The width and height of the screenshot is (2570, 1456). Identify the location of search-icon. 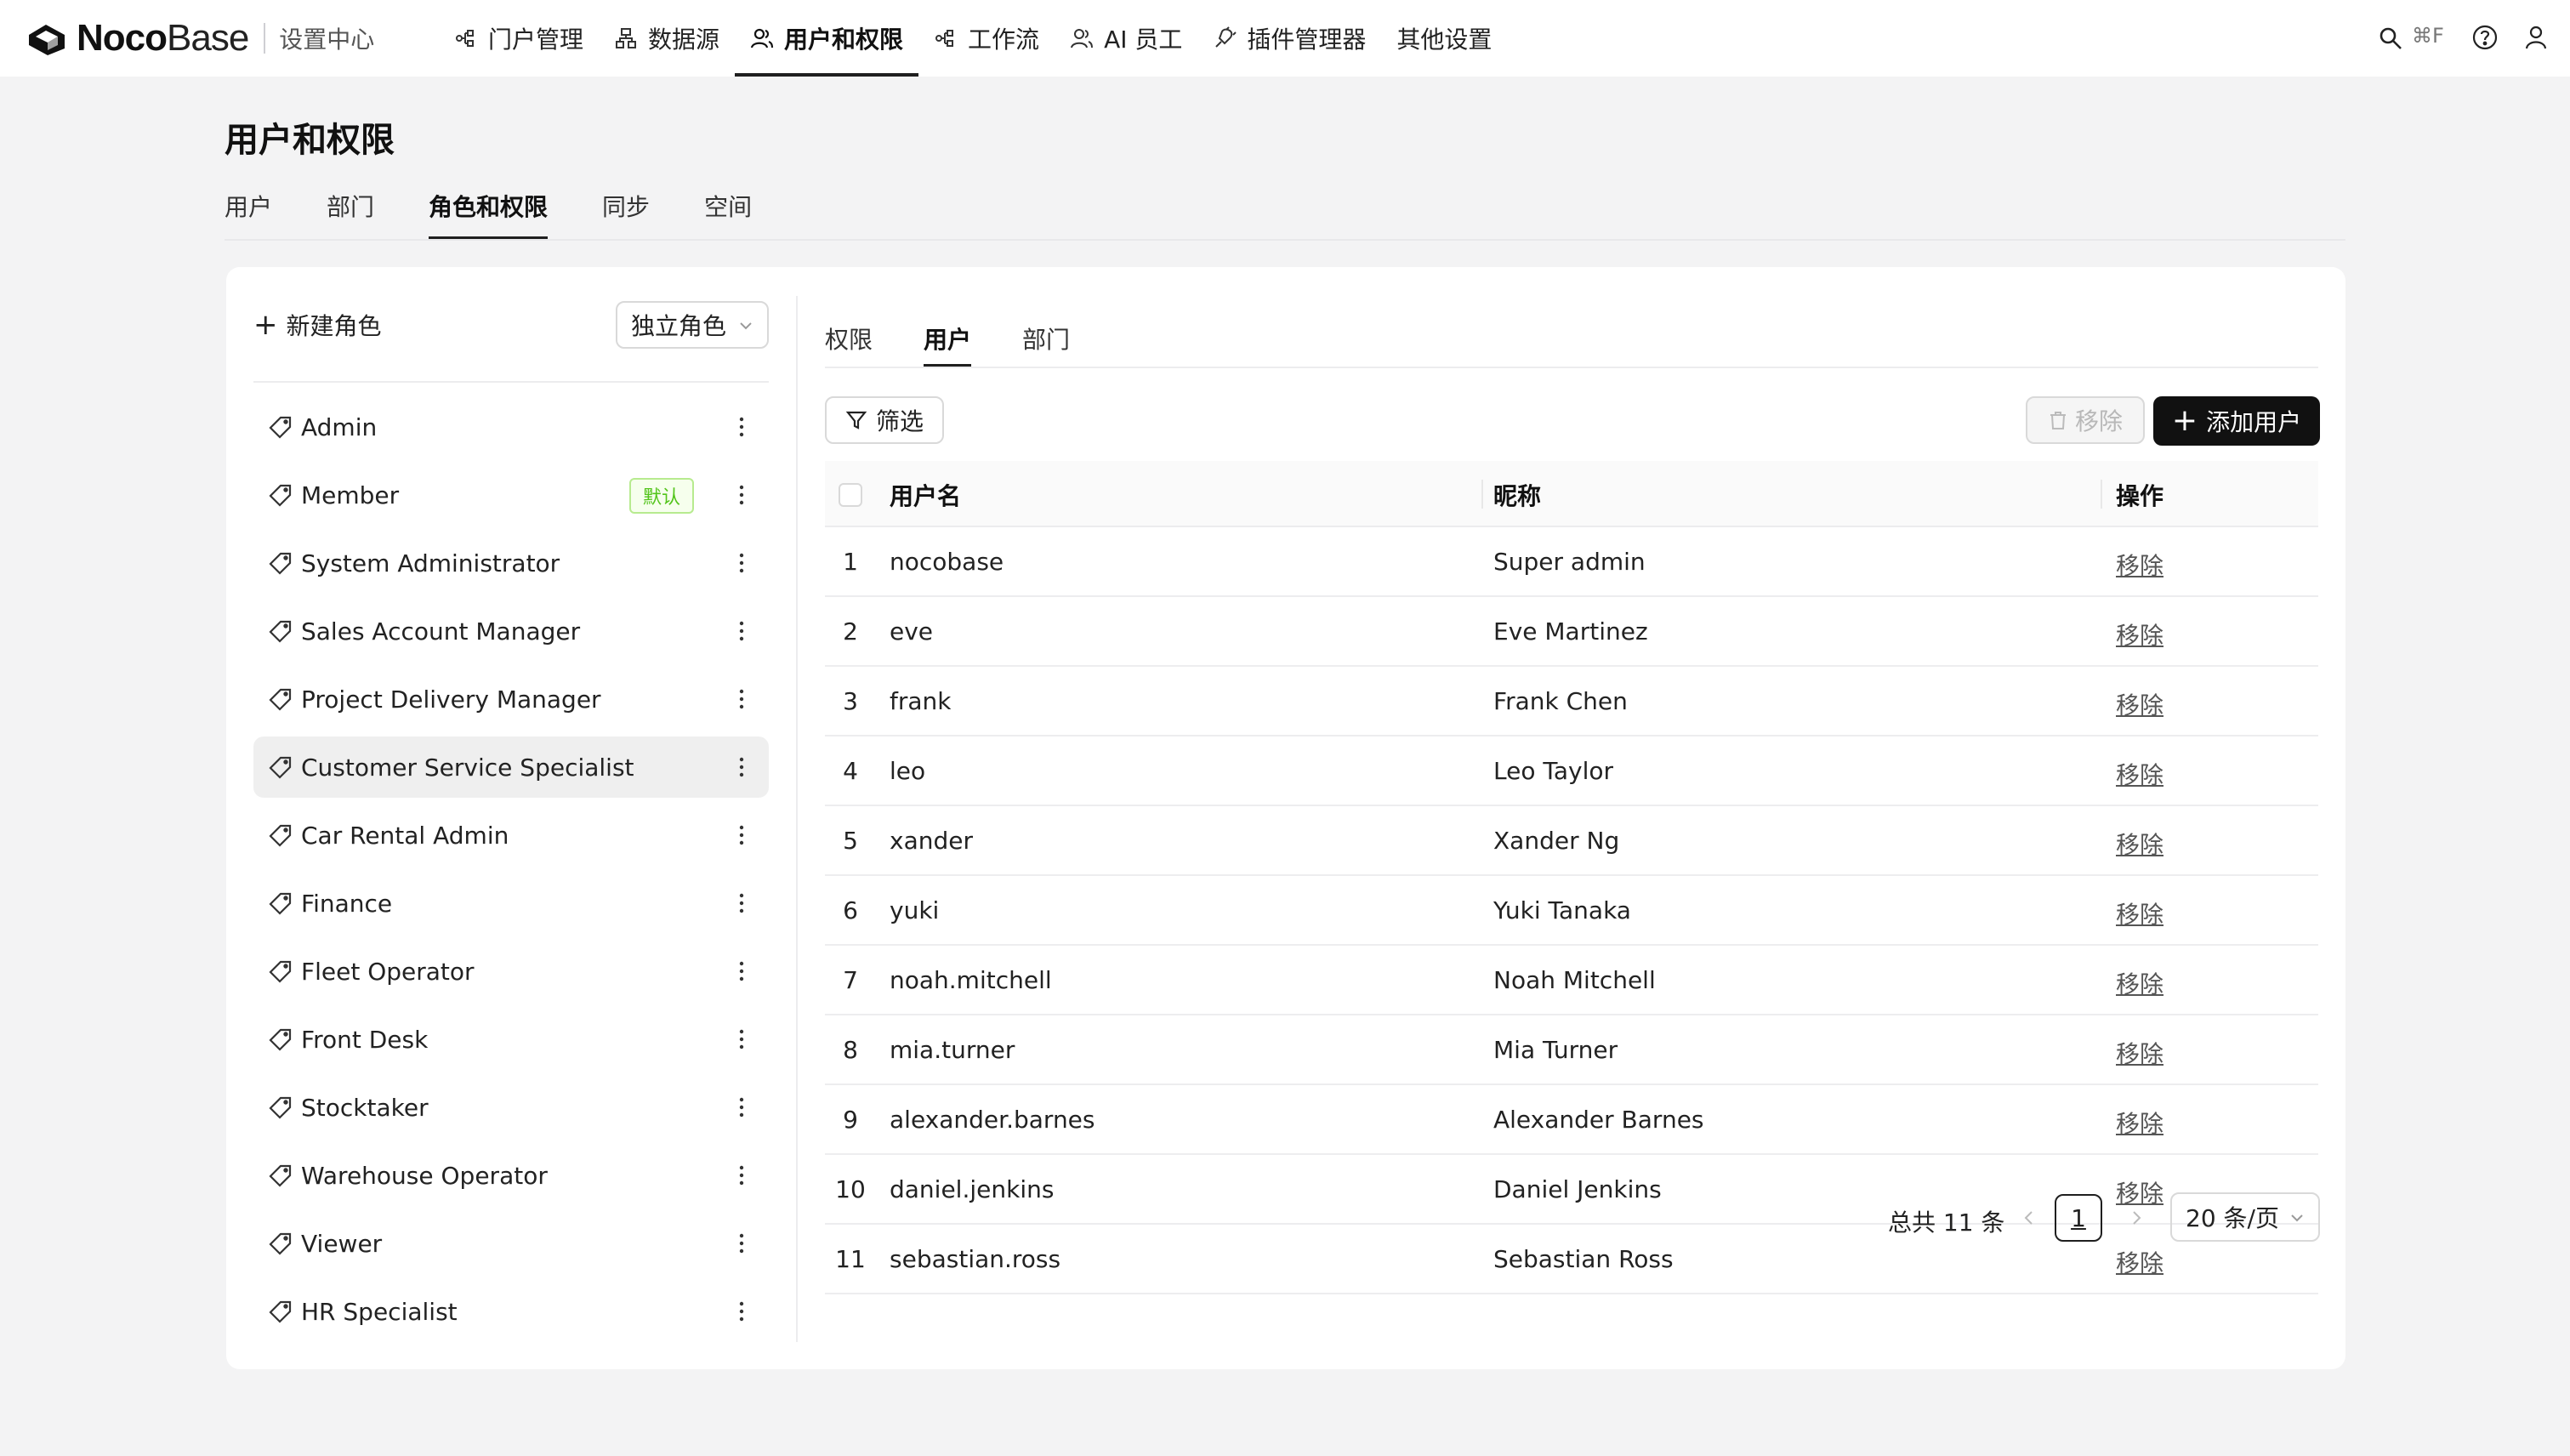
(2391, 38).